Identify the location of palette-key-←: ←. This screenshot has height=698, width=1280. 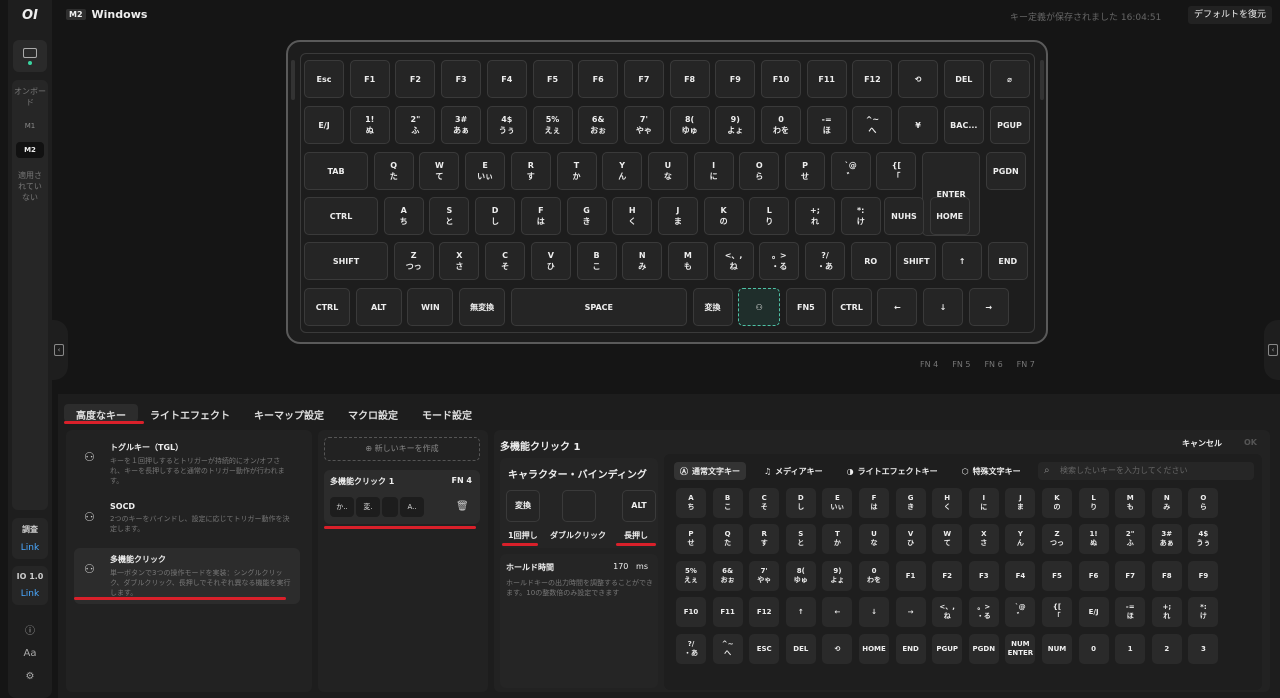
(837, 612).